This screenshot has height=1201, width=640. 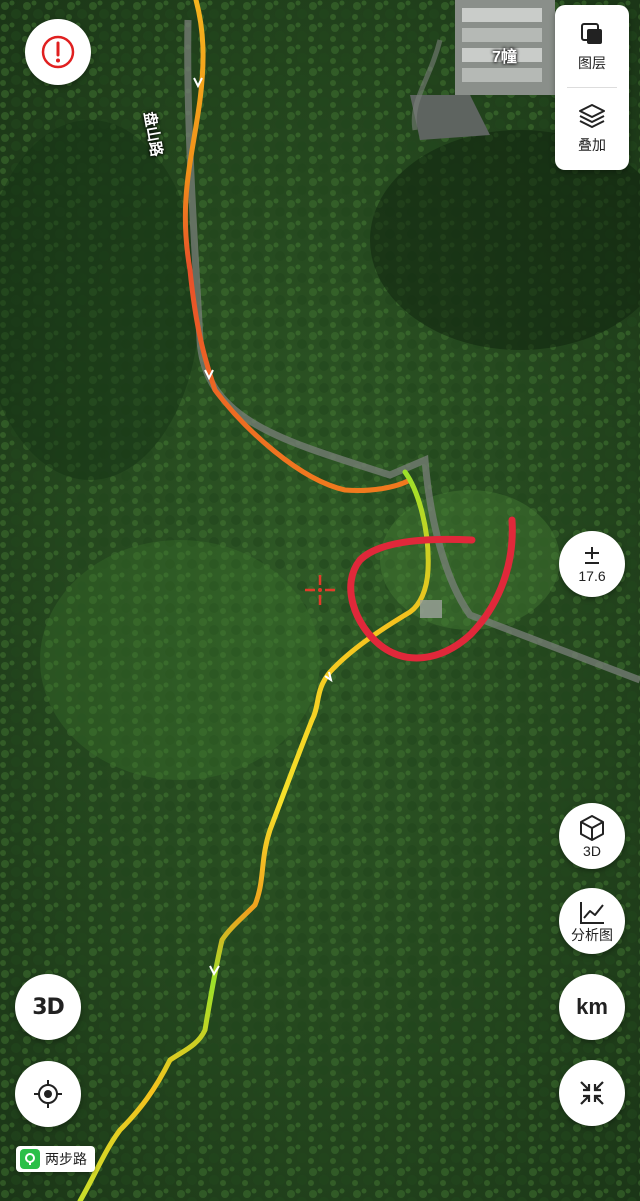 What do you see at coordinates (592, 913) in the screenshot?
I see `chart-icon` at bounding box center [592, 913].